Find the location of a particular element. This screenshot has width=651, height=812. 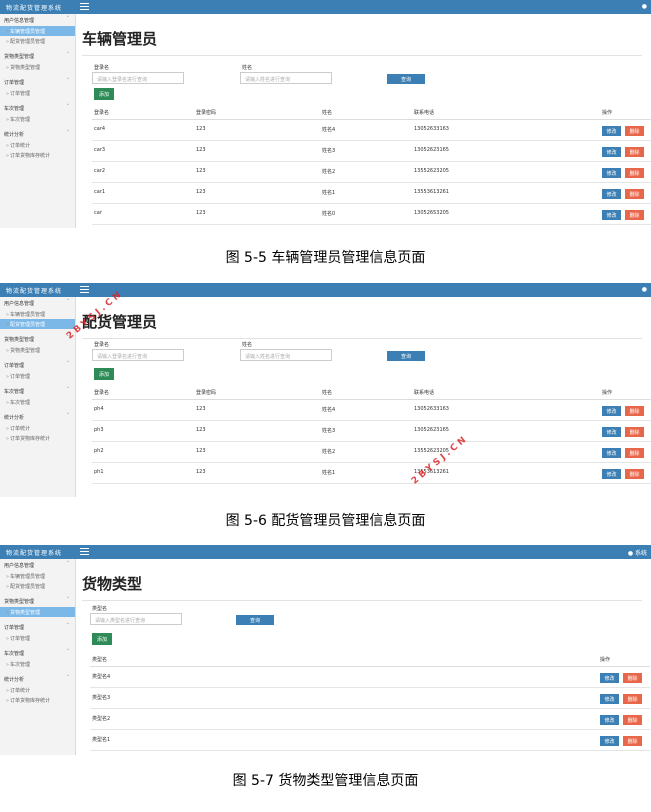

app-title: 物流配货管理系统 is located at coordinates (34, 8).